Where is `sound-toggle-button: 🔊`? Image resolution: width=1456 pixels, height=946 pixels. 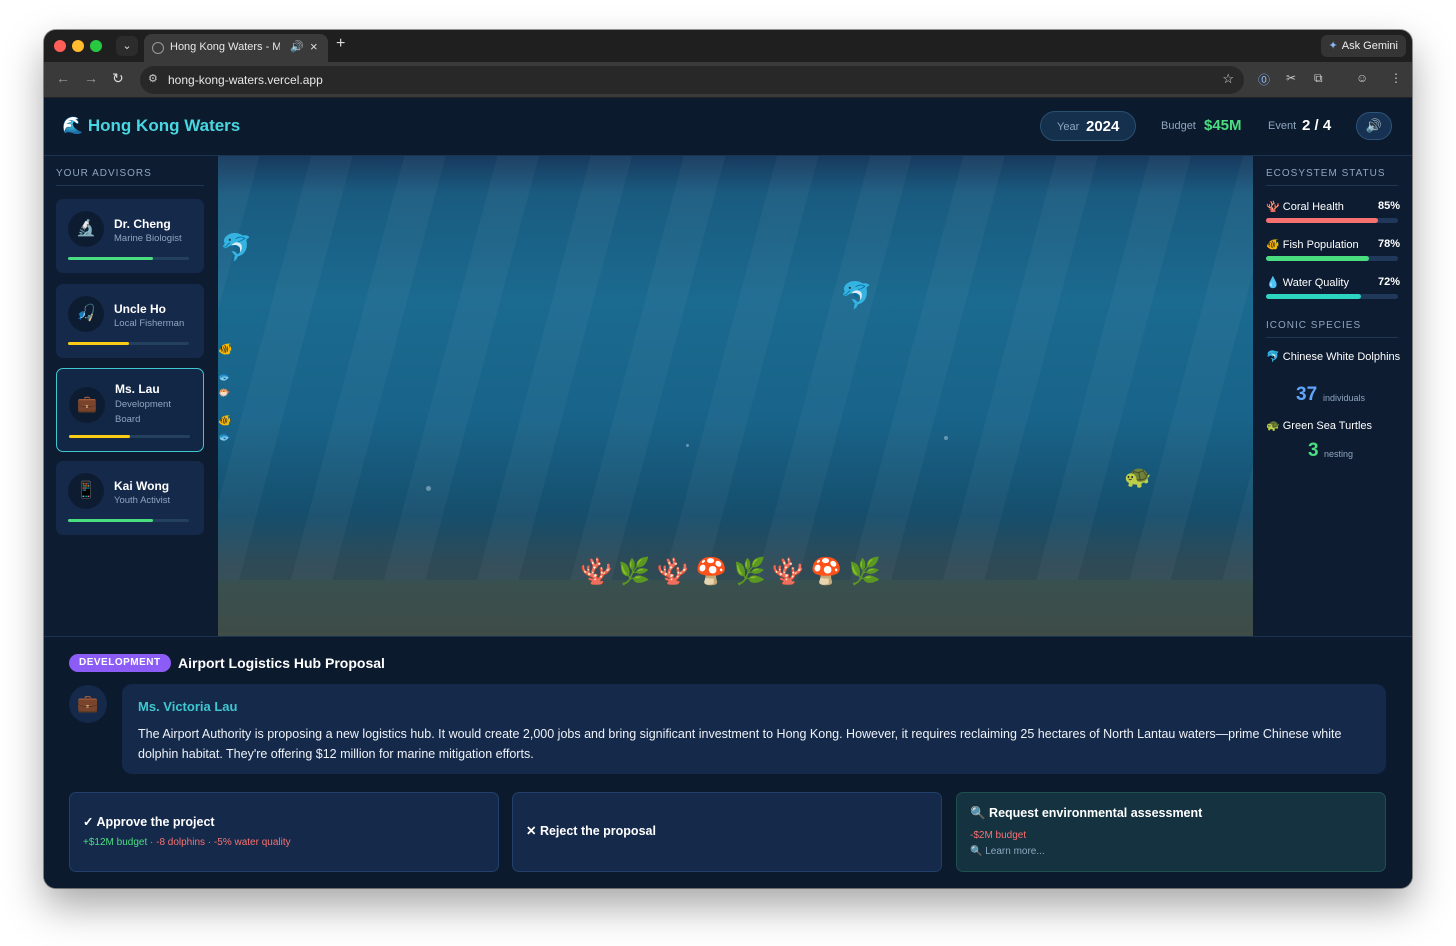 sound-toggle-button: 🔊 is located at coordinates (1374, 126).